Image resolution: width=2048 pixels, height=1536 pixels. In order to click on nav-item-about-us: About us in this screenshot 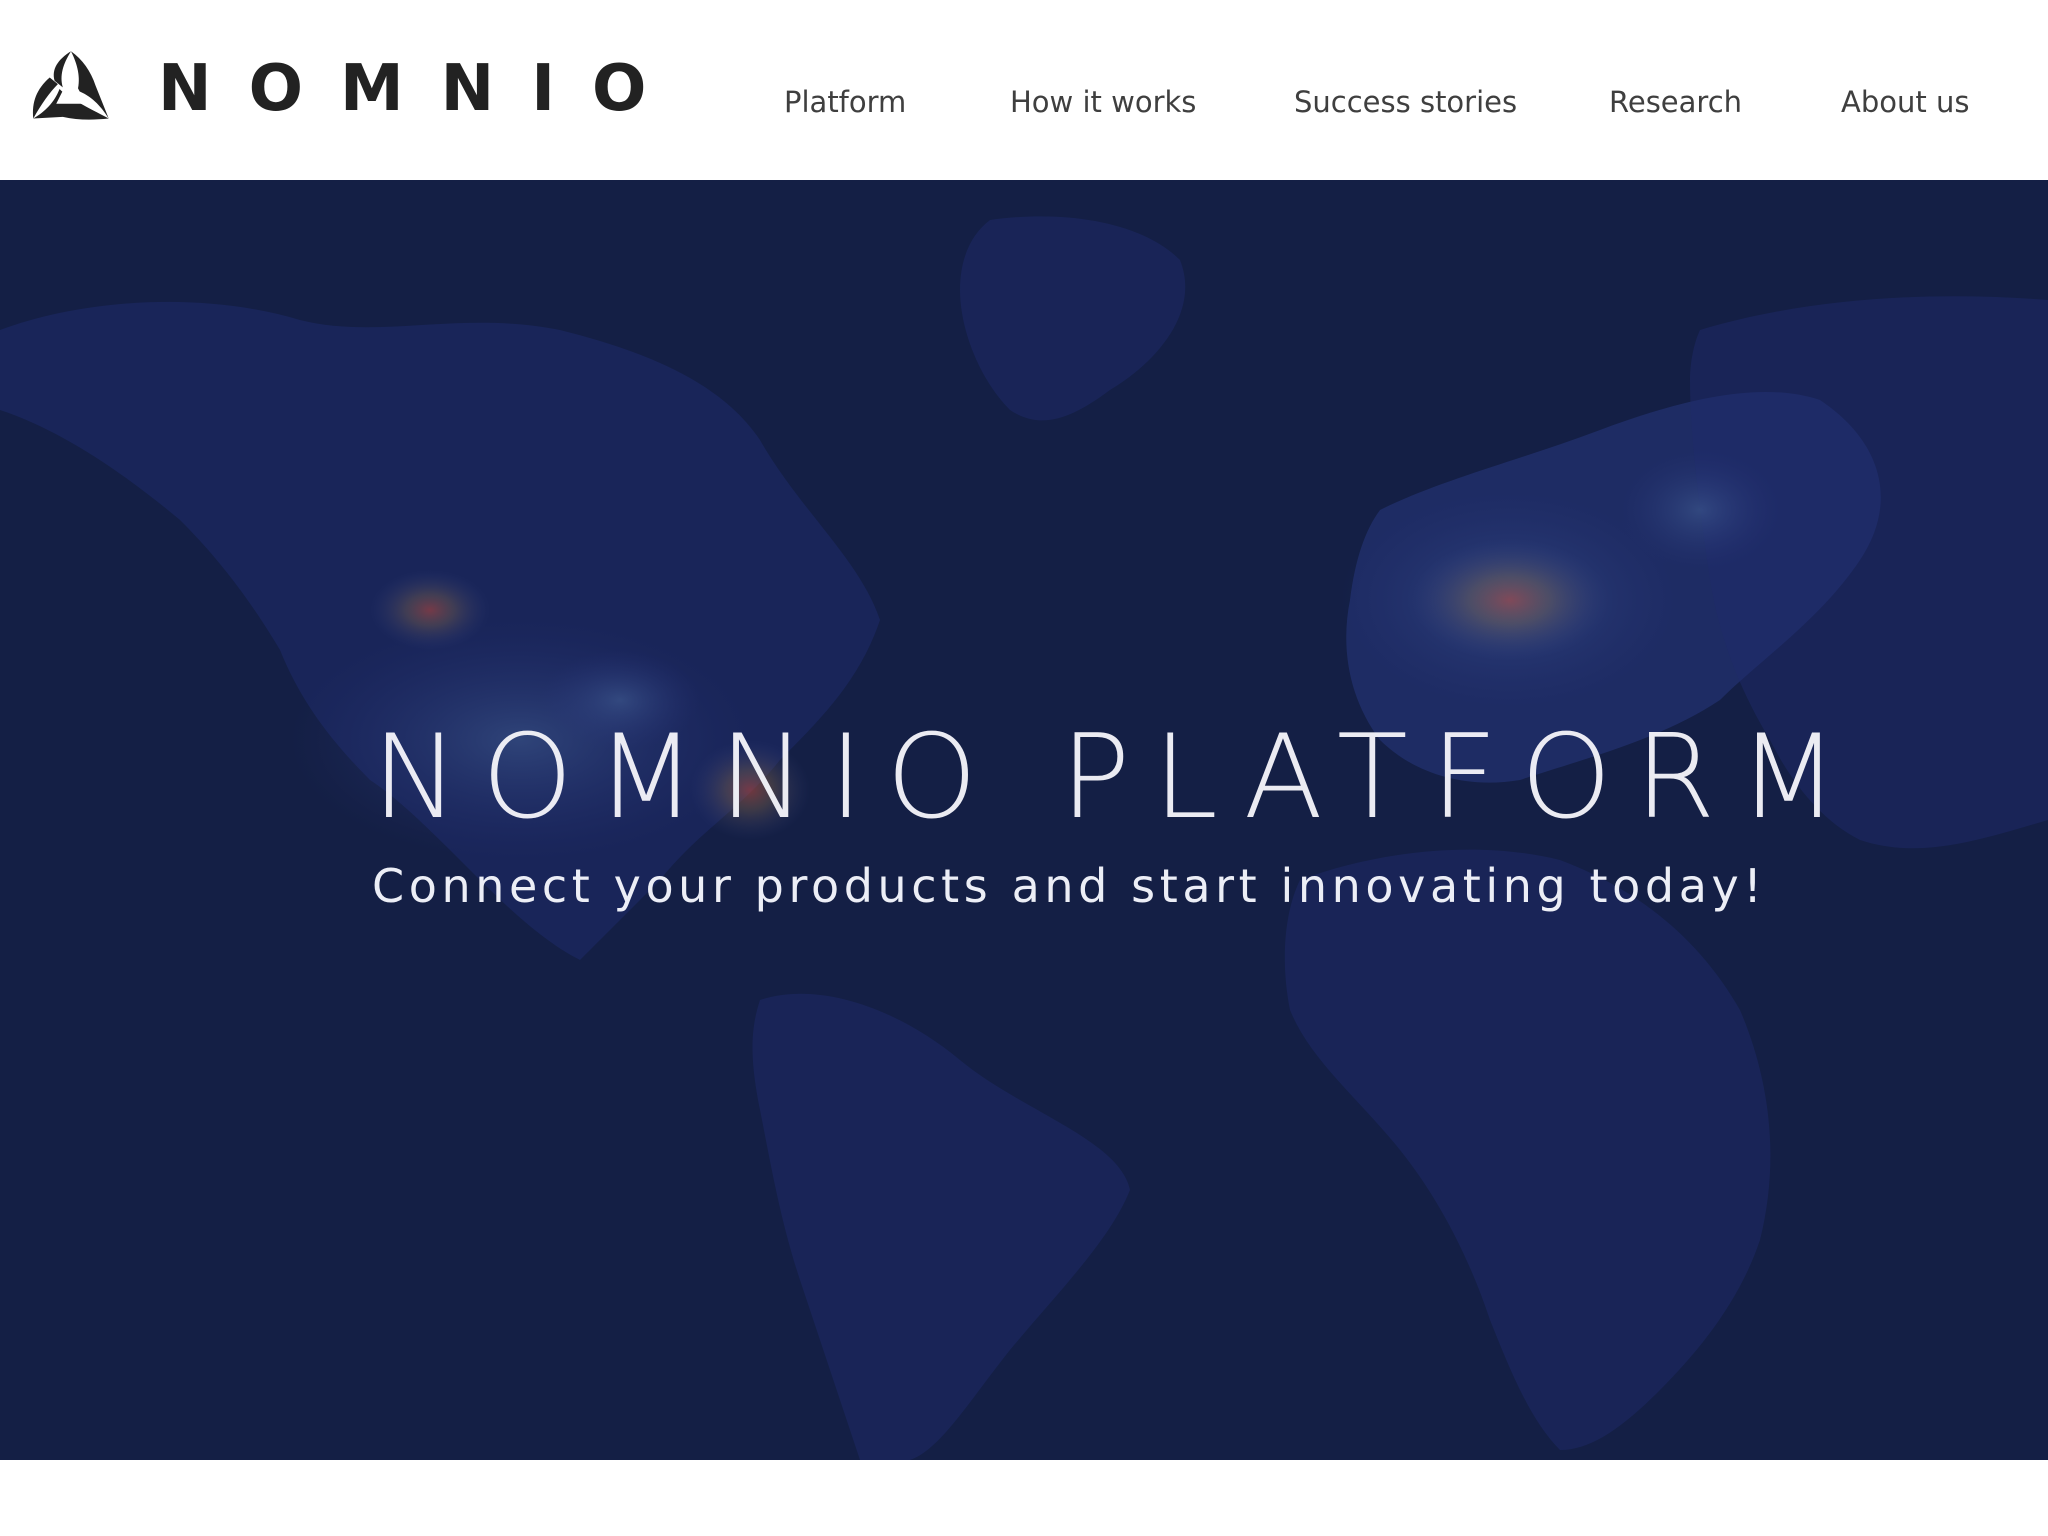, I will do `click(1905, 102)`.